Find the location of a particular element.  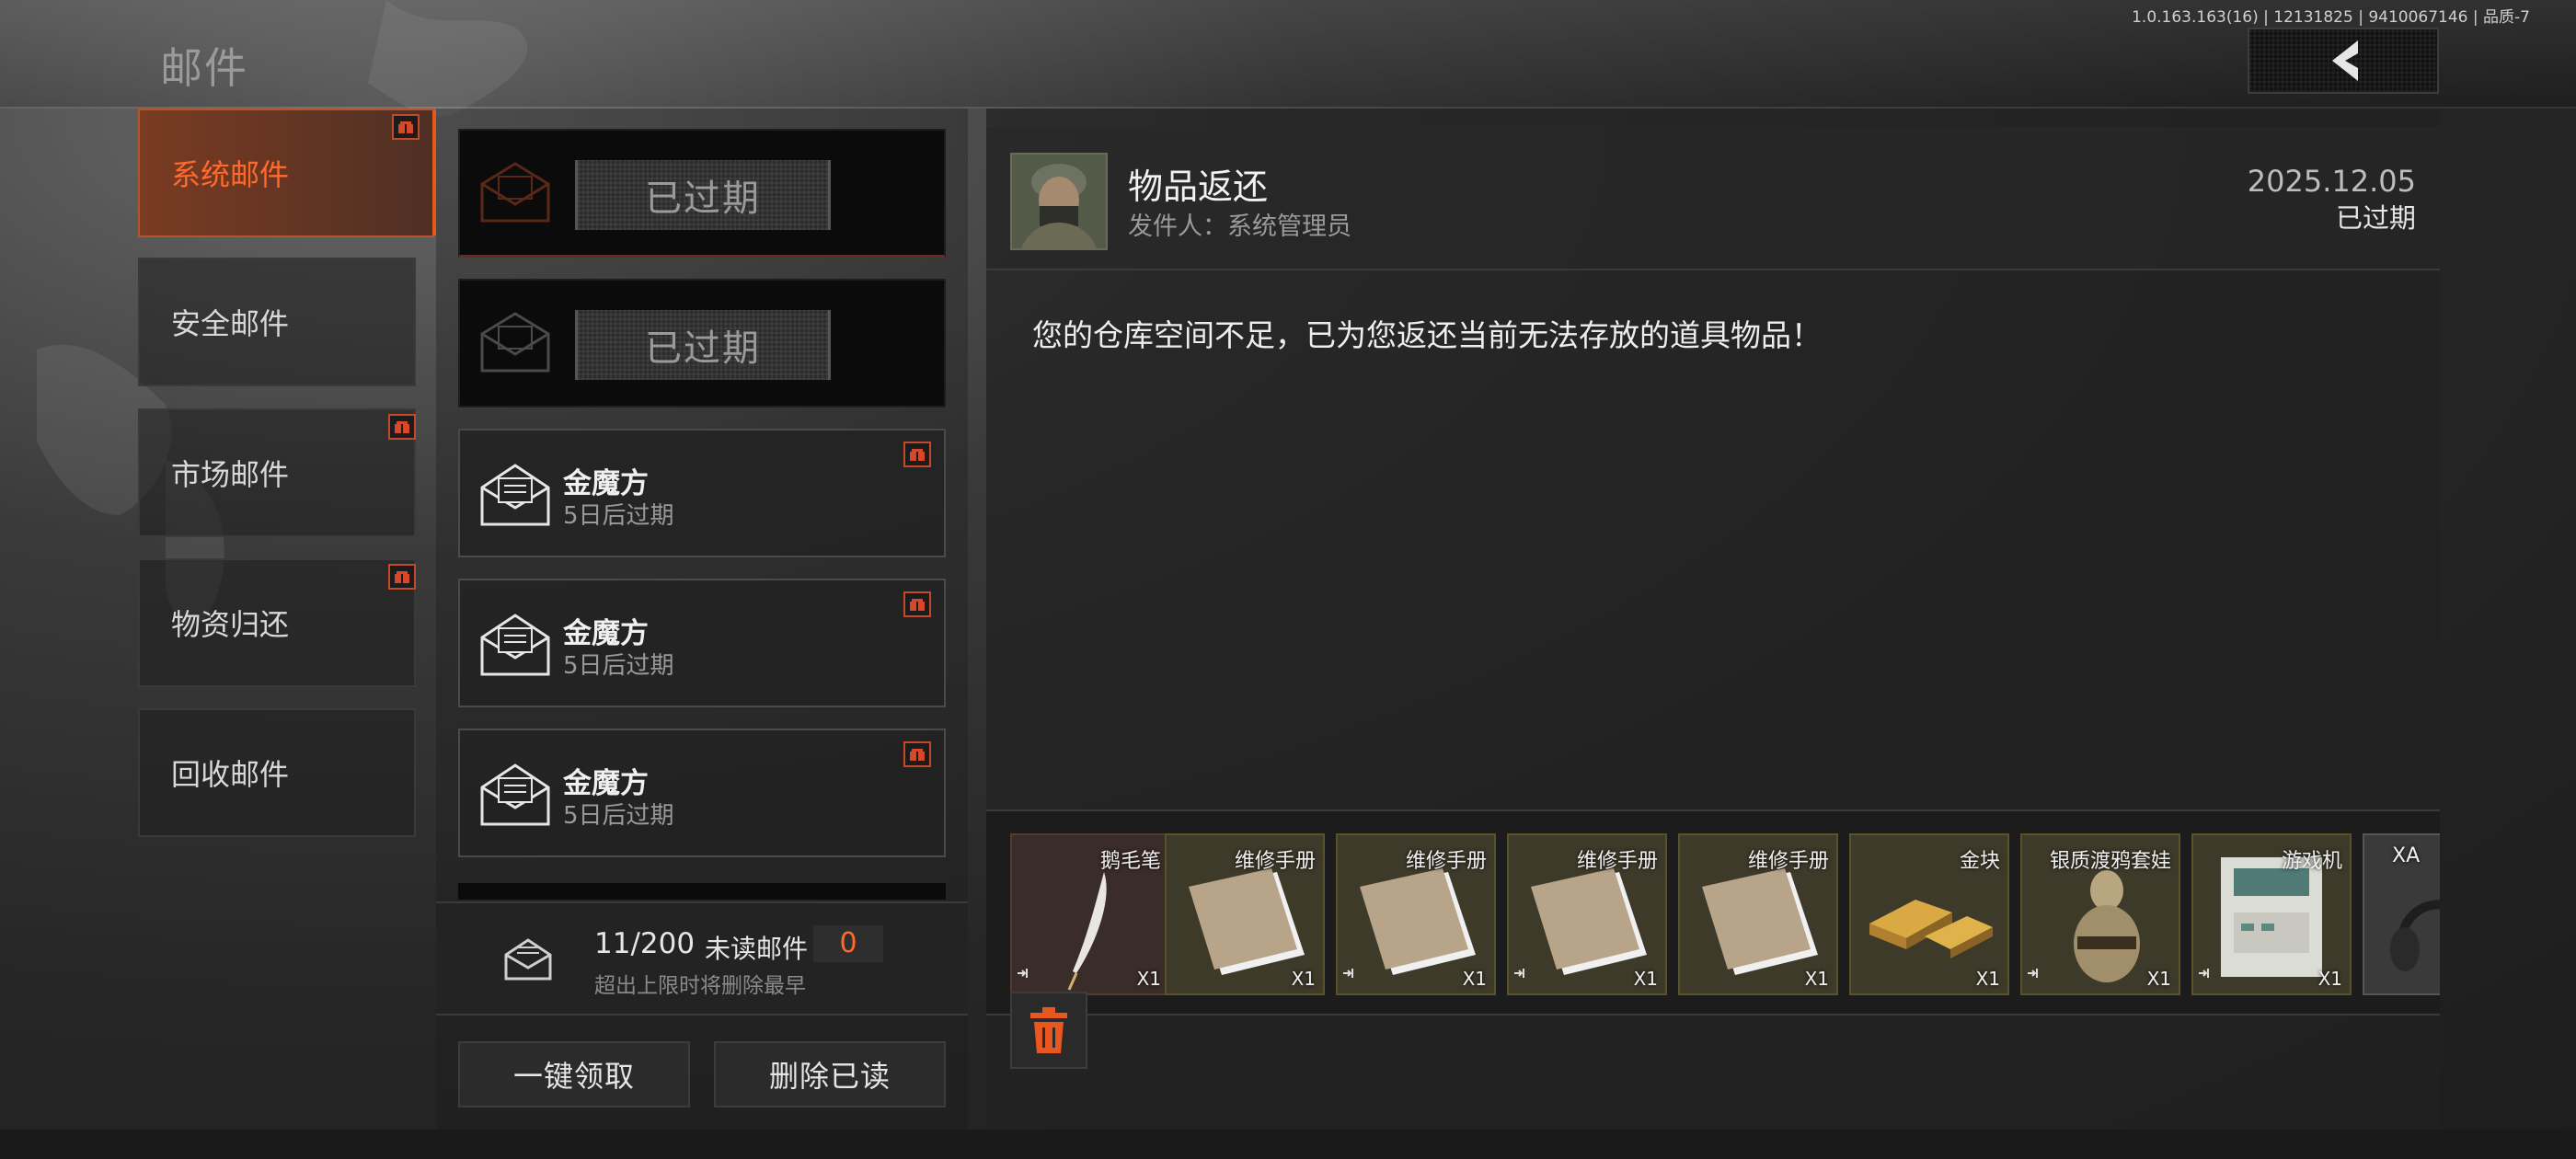

category-label: 安全邮件 is located at coordinates (230, 323).